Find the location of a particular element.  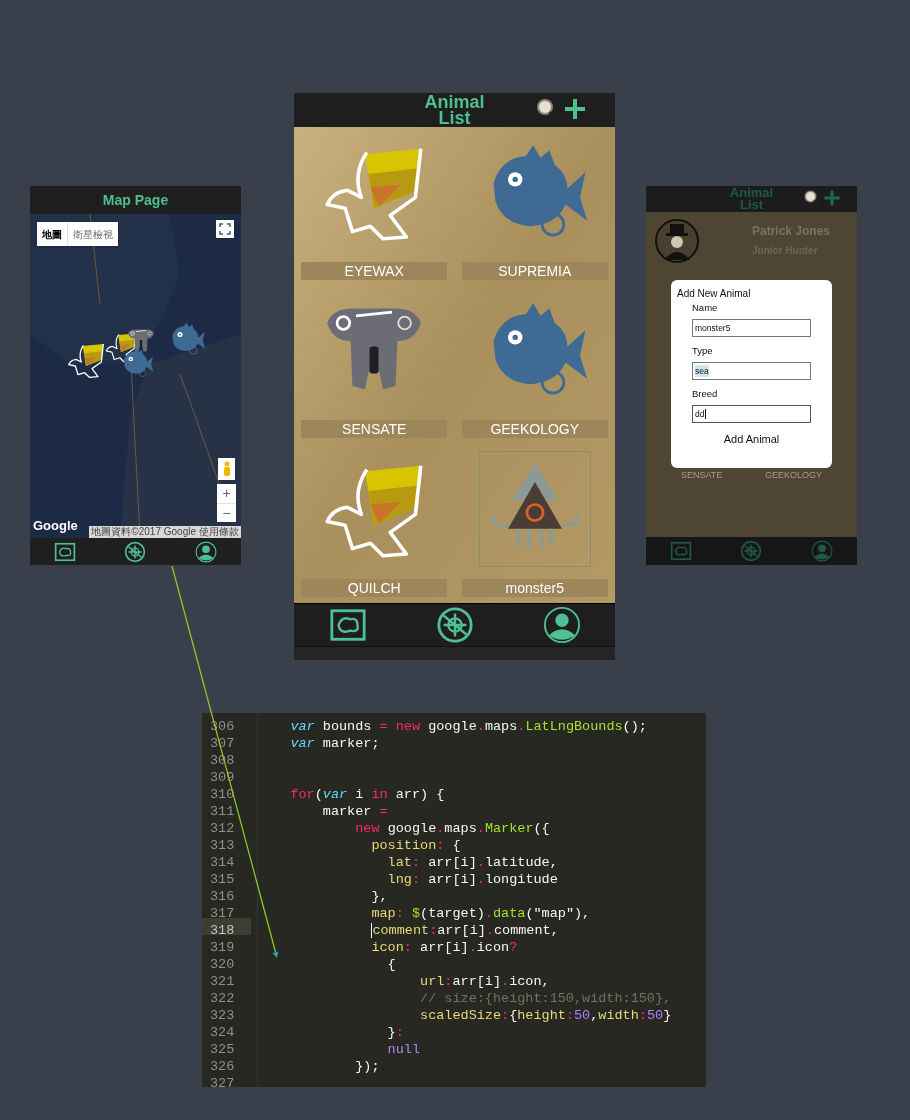

code-line: url:arr[i].icon, is located at coordinates (484, 981).